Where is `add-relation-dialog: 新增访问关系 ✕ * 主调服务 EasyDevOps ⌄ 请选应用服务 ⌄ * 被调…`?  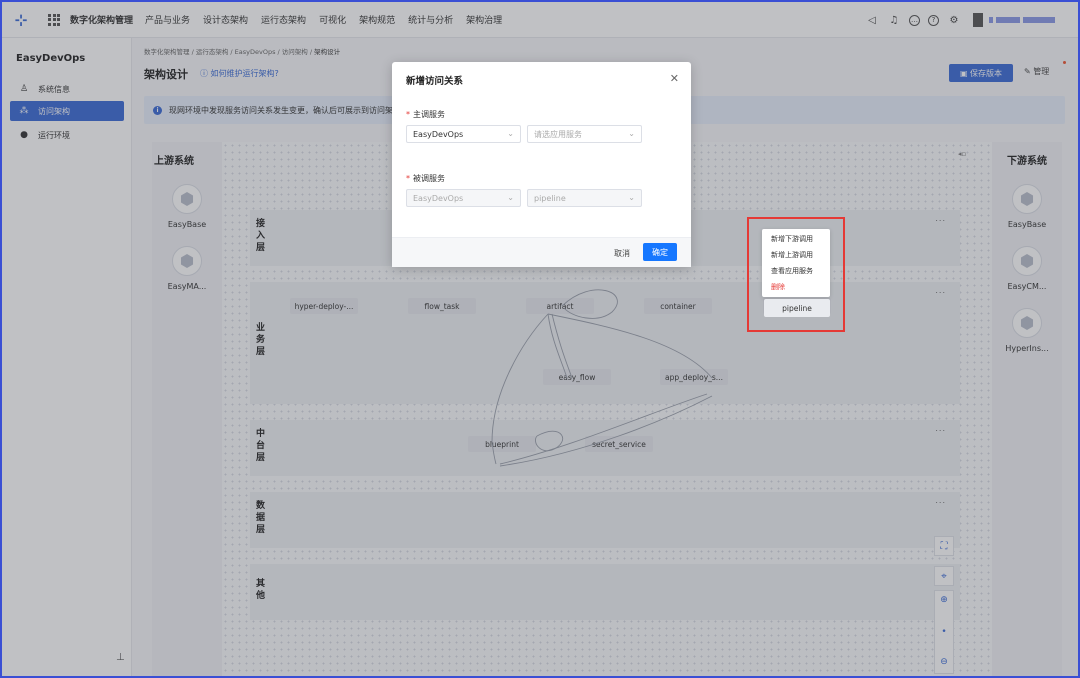
add-relation-dialog: 新增访问关系 ✕ * 主调服务 EasyDevOps ⌄ 请选应用服务 ⌄ * 被调… is located at coordinates (541, 164).